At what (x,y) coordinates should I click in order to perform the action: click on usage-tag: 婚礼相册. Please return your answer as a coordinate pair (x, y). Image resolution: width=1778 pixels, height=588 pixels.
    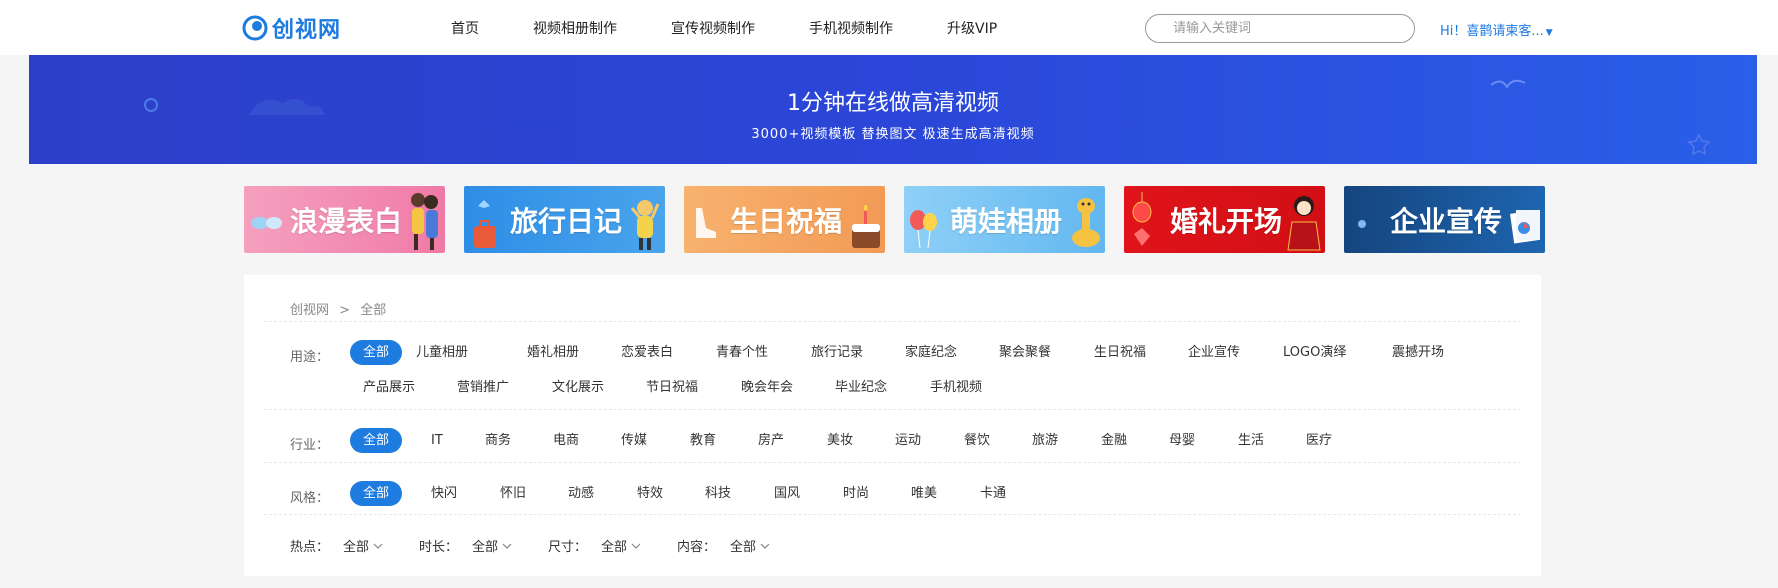
    Looking at the image, I should click on (553, 352).